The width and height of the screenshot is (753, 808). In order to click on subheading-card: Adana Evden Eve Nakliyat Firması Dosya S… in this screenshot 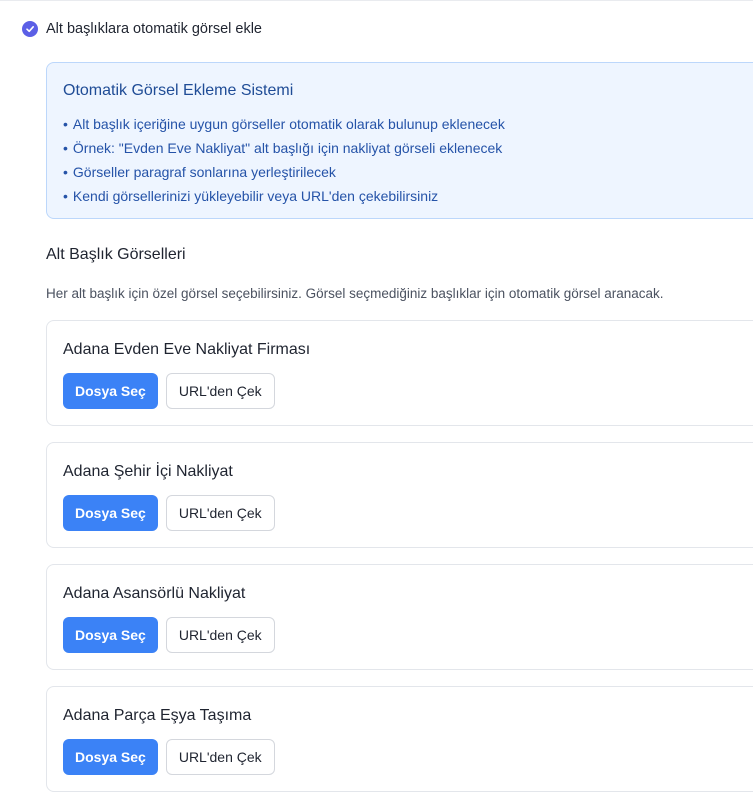, I will do `click(399, 373)`.